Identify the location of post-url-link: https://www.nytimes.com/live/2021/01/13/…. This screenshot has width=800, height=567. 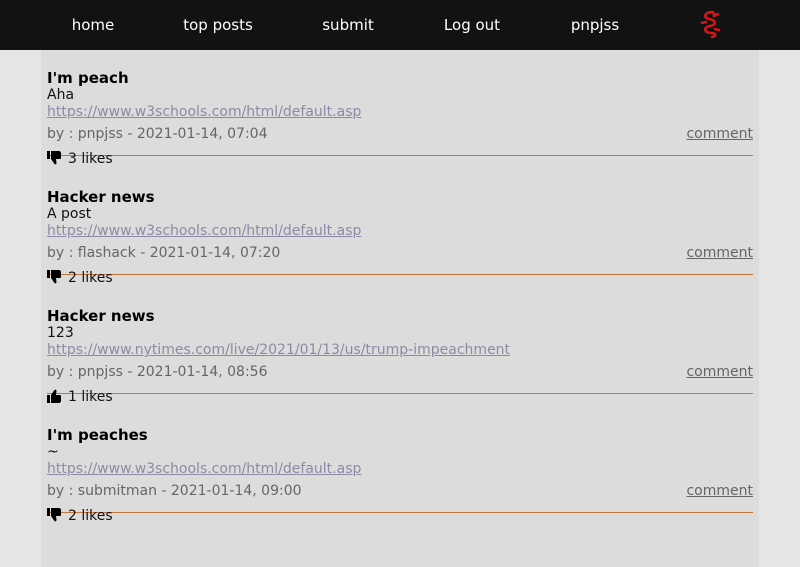
(278, 350).